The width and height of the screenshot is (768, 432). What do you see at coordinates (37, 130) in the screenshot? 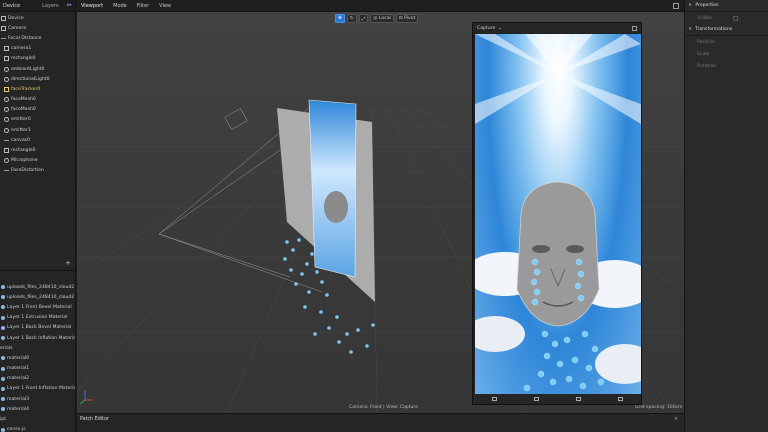
I see `scene-item: emitter1` at bounding box center [37, 130].